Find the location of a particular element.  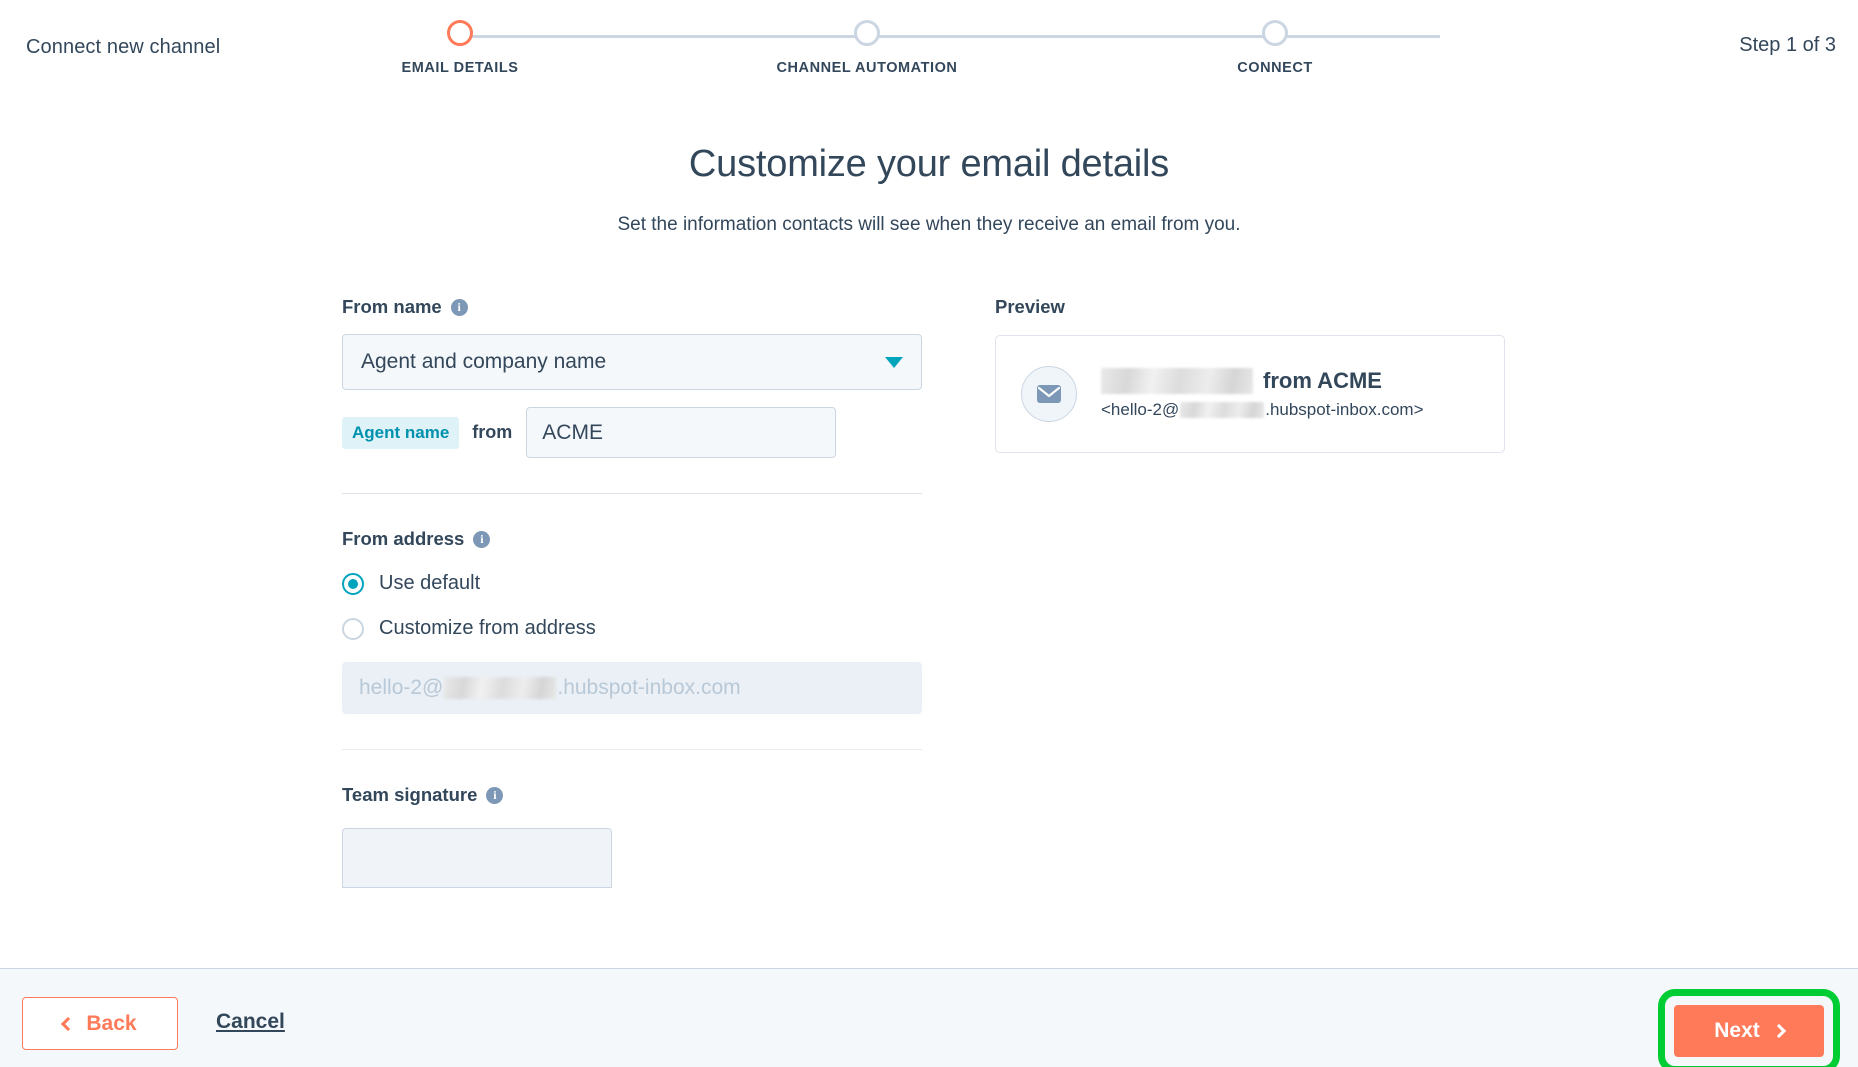

back-button-label: Back is located at coordinates (111, 1023).